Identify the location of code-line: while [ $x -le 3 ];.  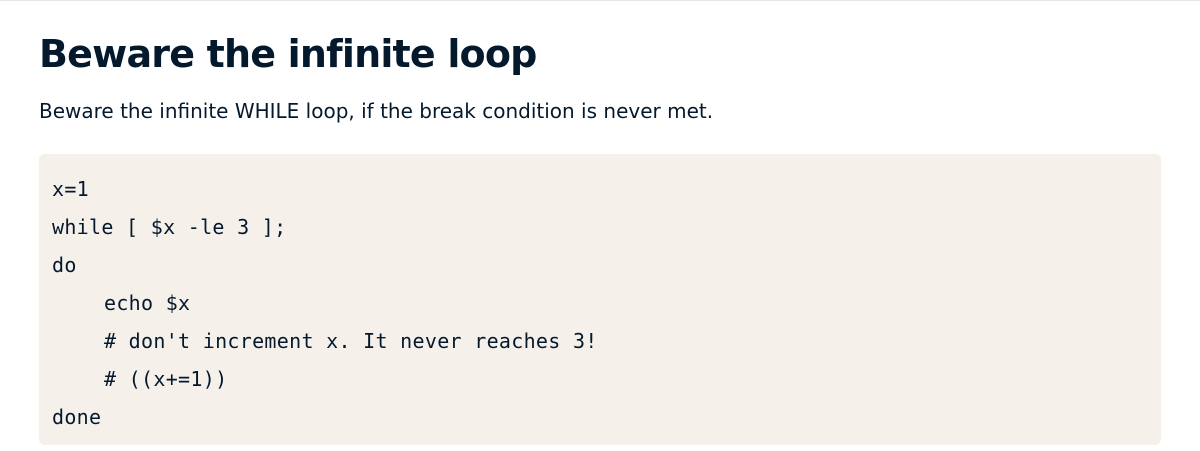
(169, 227).